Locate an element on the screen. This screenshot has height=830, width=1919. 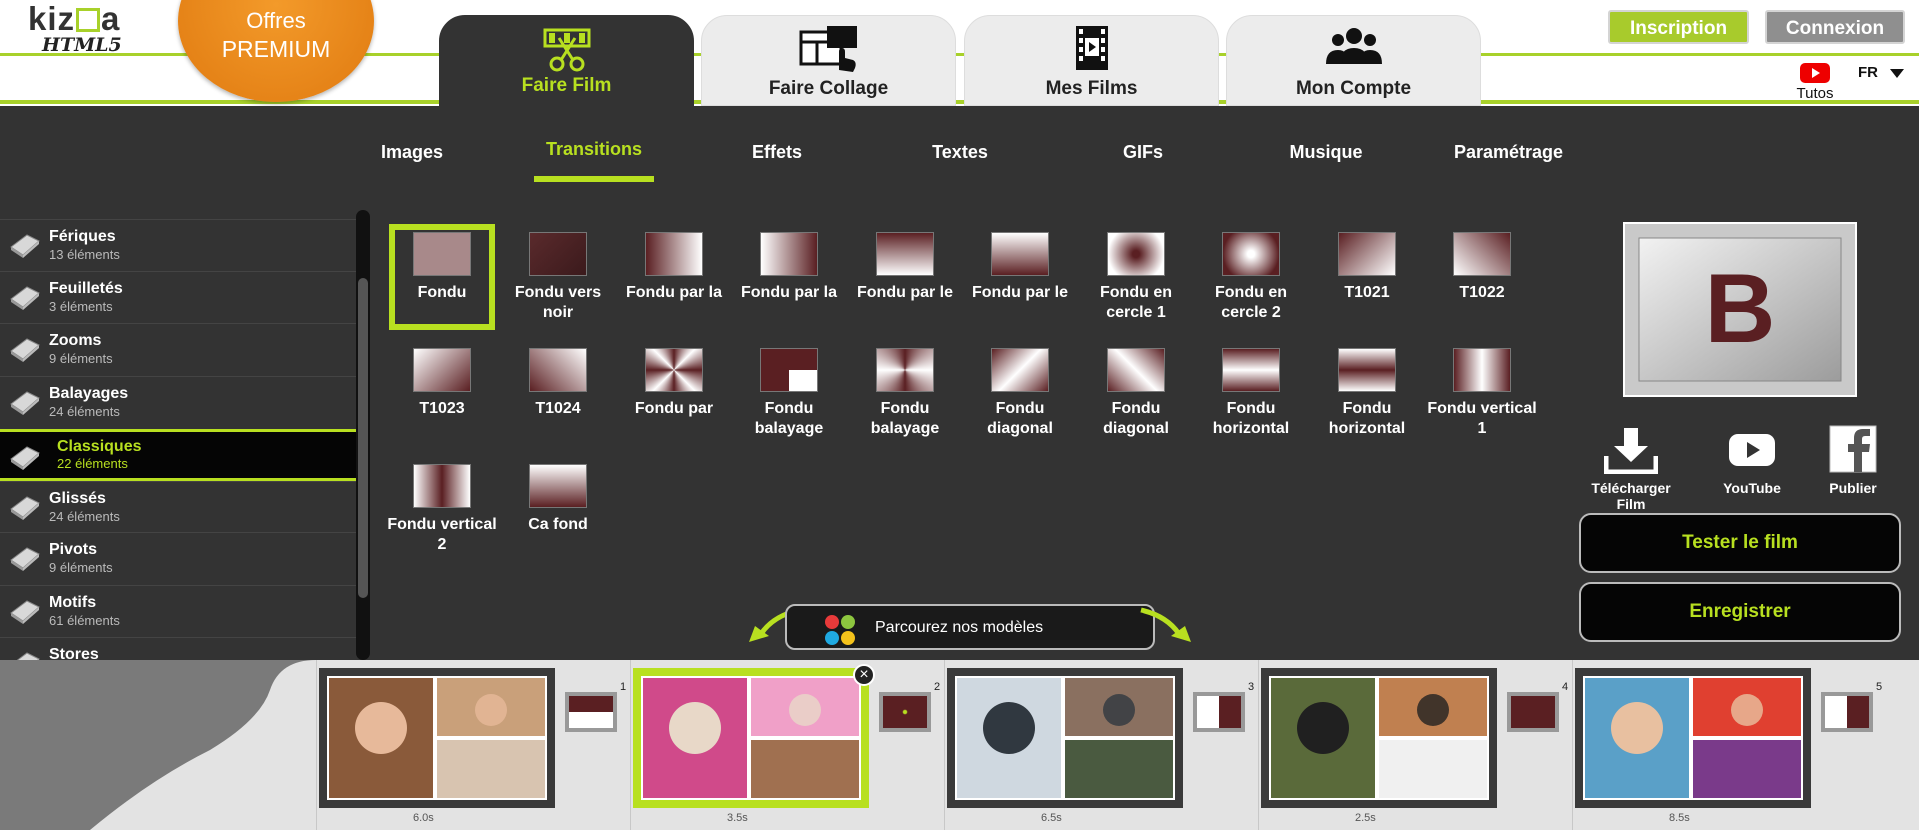
collage-icon is located at coordinates (828, 49).